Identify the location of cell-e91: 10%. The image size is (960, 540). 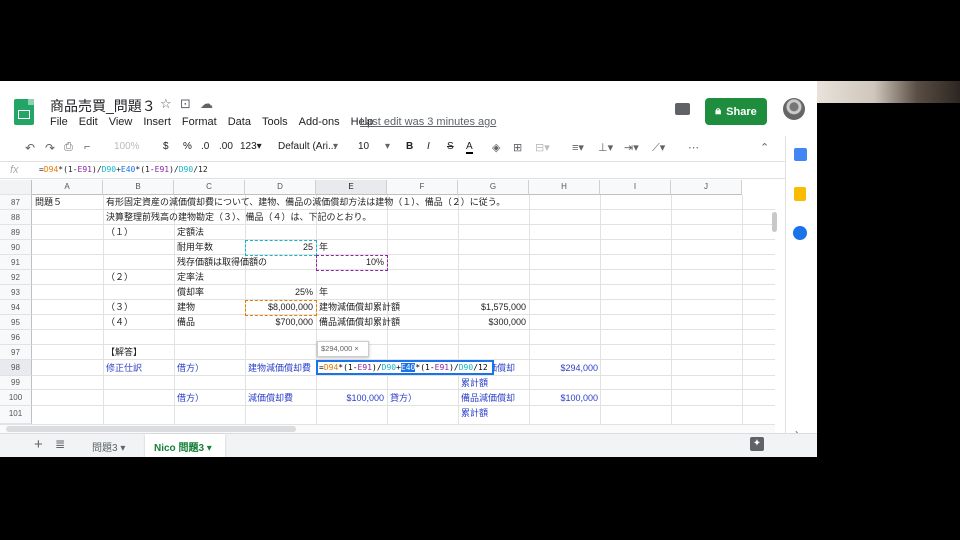
(350, 262).